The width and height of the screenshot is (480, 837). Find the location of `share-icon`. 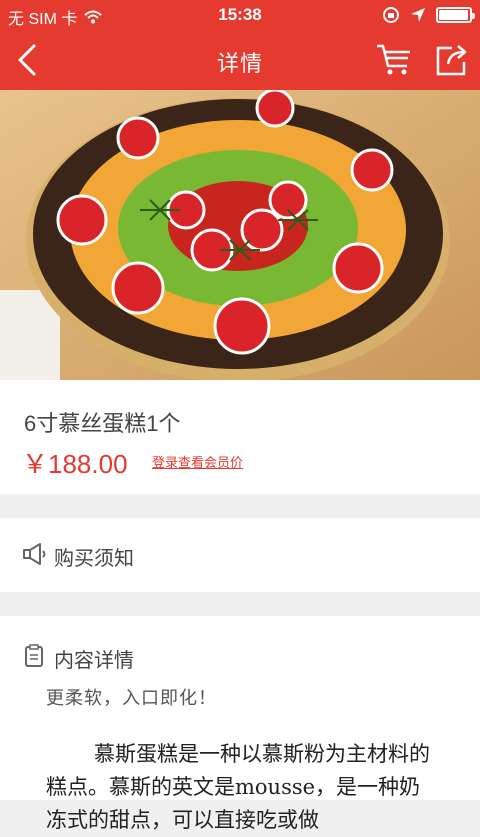

share-icon is located at coordinates (452, 60).